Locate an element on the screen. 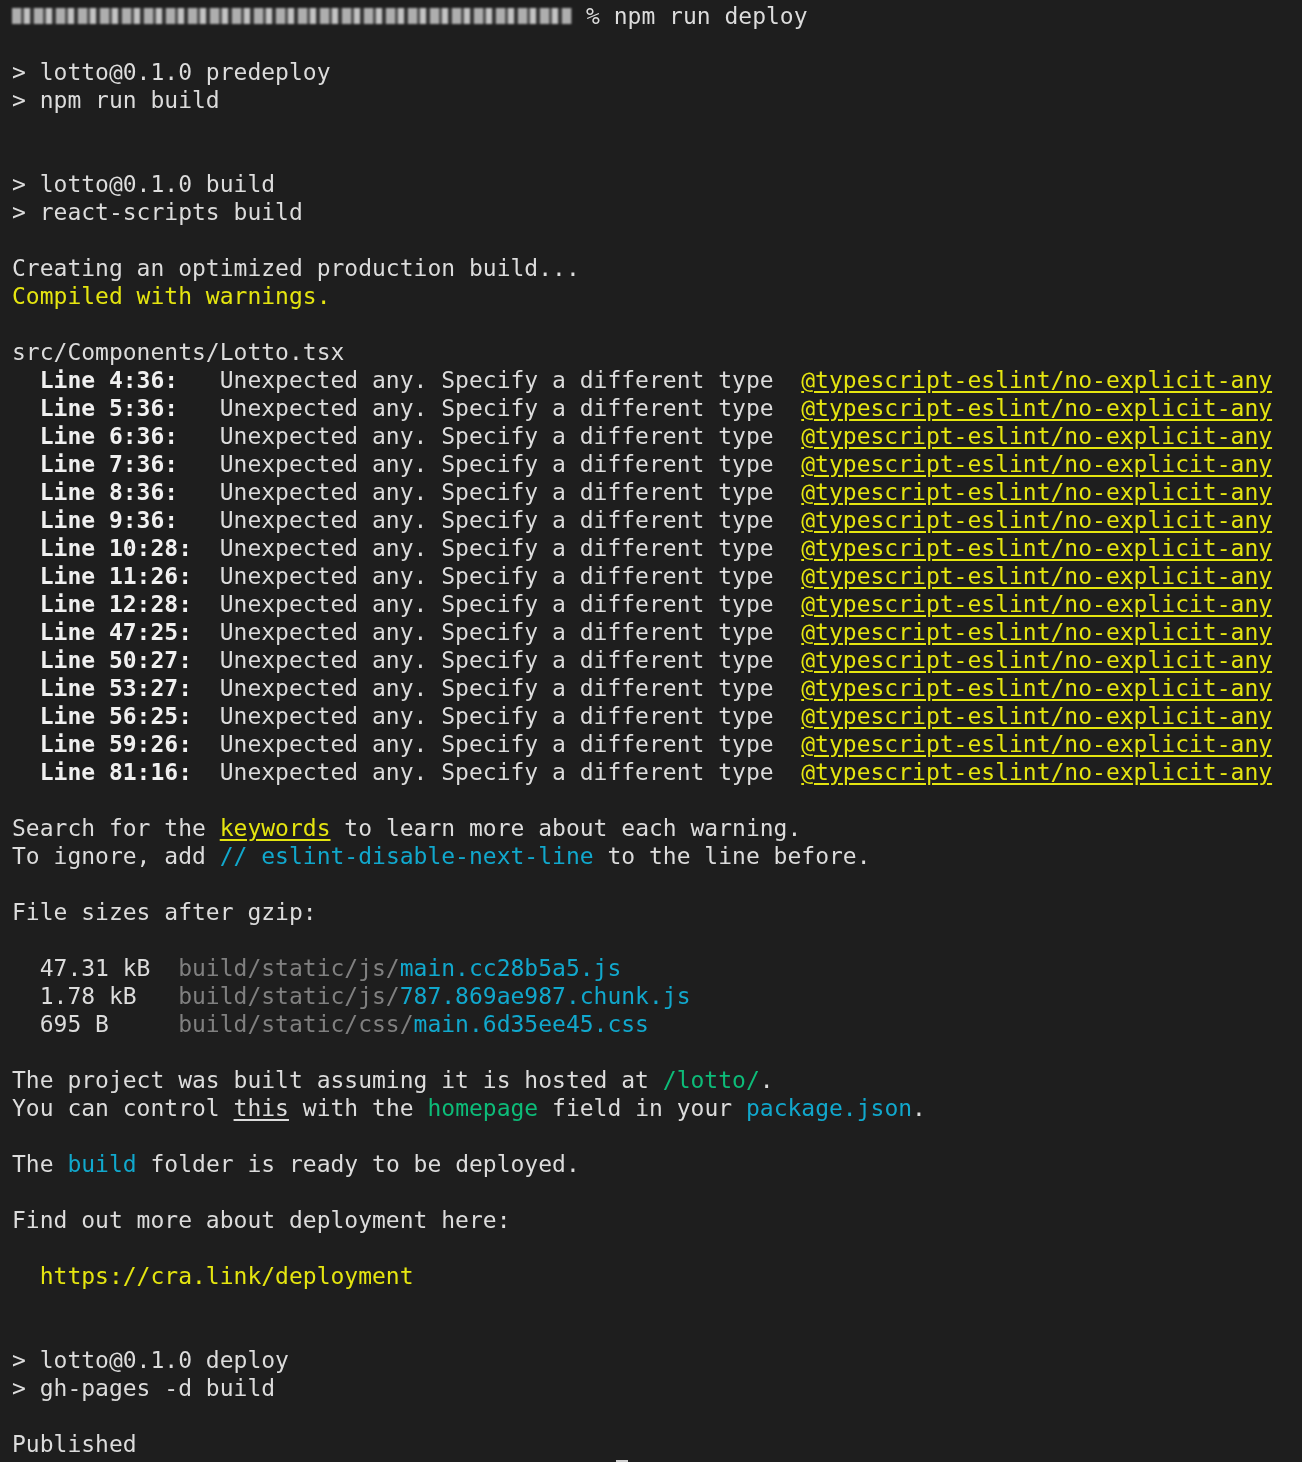  warning-location: Line 6:36: is located at coordinates (109, 436).